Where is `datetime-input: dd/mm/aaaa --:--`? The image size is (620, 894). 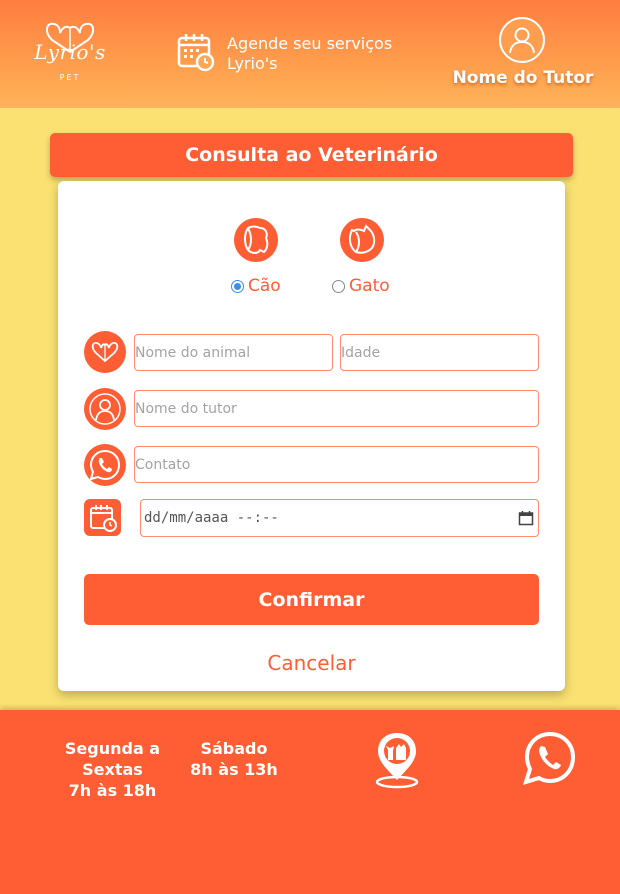 datetime-input: dd/mm/aaaa --:-- is located at coordinates (339, 518).